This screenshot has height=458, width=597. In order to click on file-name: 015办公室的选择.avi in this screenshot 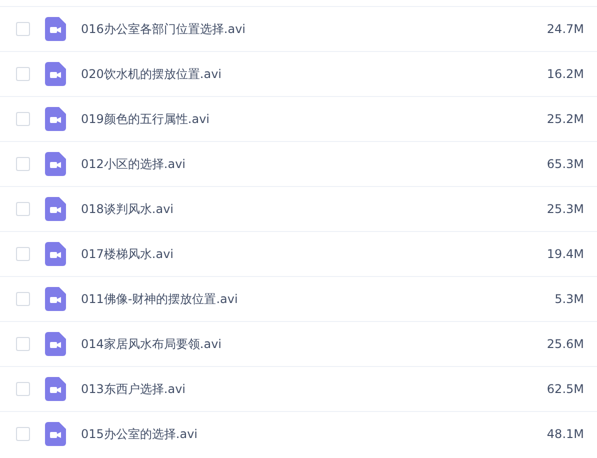, I will do `click(314, 434)`.